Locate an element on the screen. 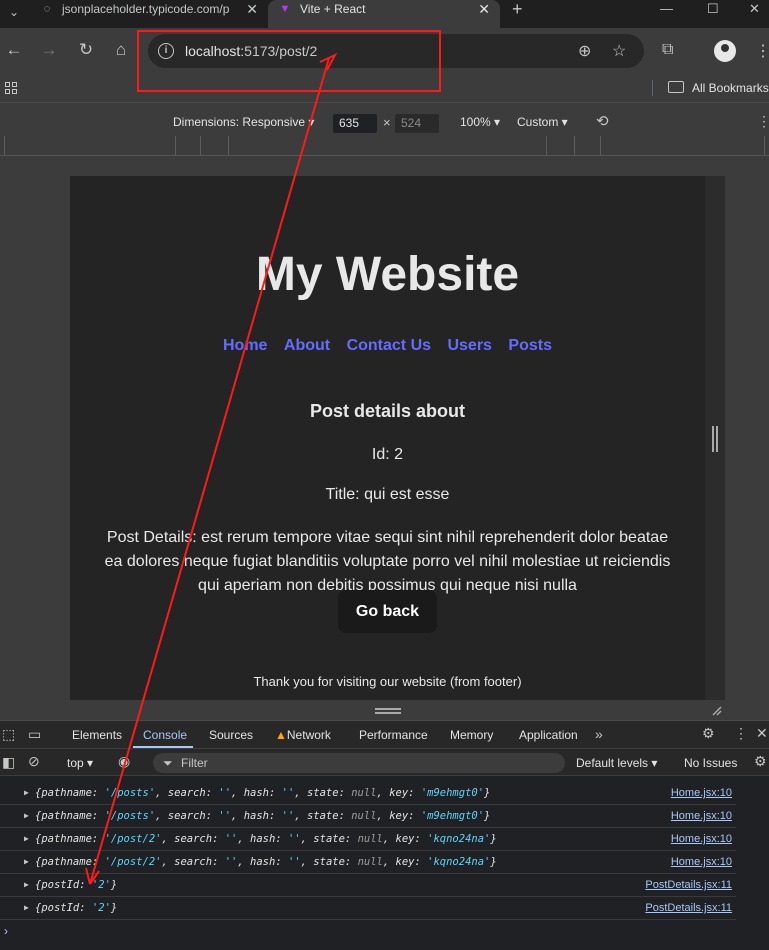  eye-icon: ◉ is located at coordinates (124, 761).